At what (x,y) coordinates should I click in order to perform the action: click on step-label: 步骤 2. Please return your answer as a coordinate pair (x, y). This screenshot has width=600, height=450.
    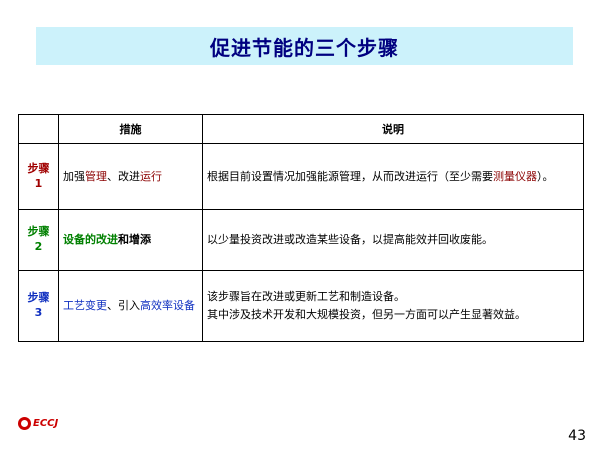
    Looking at the image, I should click on (38, 240).